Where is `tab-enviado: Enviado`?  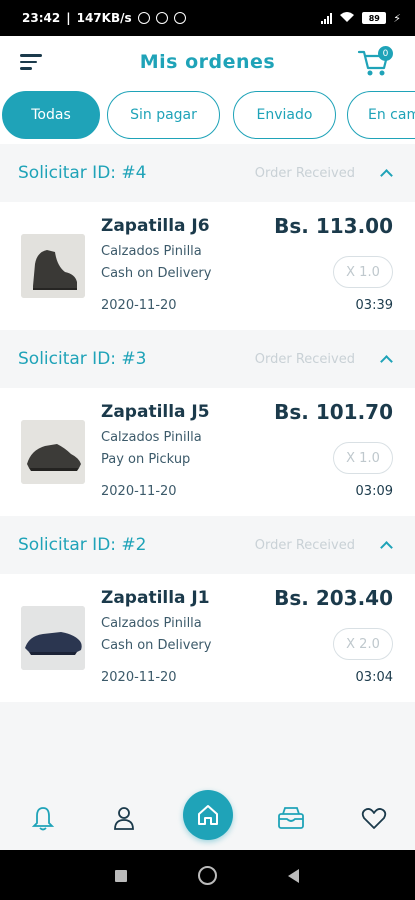
tab-enviado: Enviado is located at coordinates (284, 115).